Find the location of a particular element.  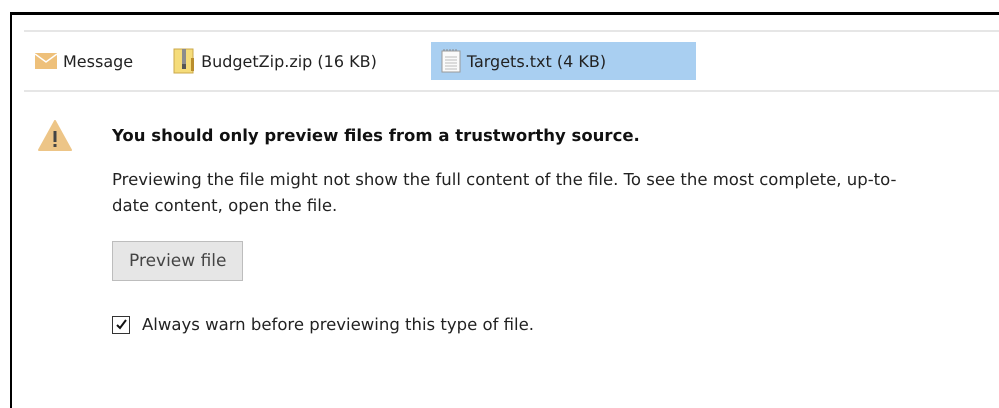

document-icon is located at coordinates (450, 61).